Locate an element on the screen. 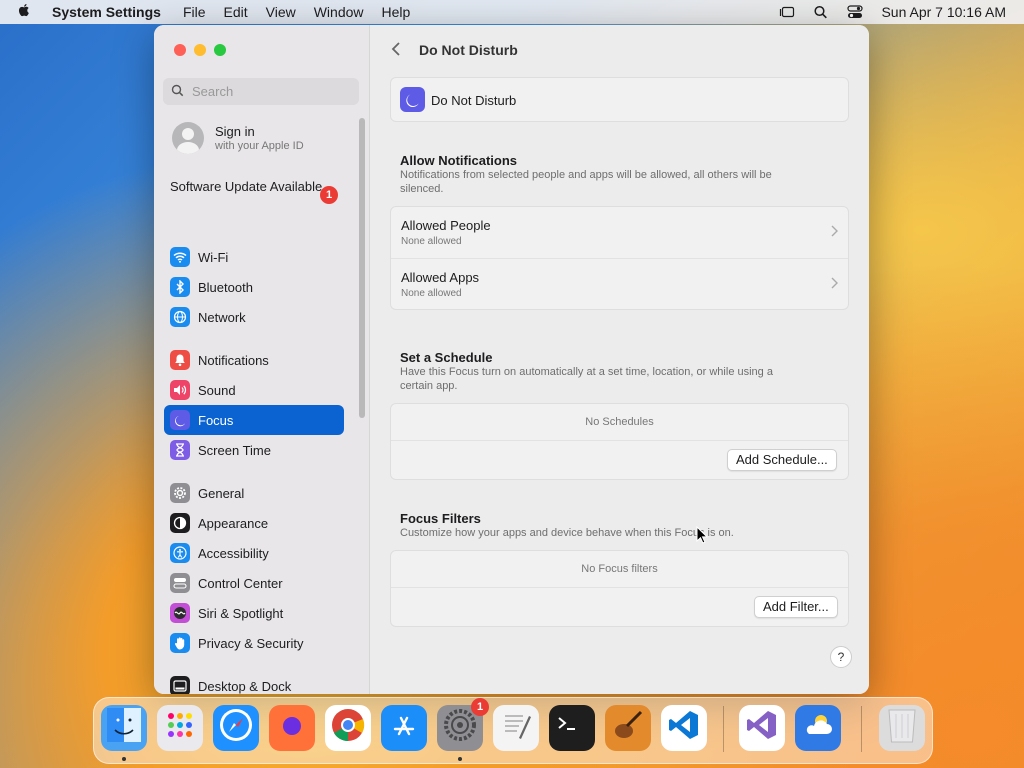  dock-app-system-settings: 1 is located at coordinates (463, 724).